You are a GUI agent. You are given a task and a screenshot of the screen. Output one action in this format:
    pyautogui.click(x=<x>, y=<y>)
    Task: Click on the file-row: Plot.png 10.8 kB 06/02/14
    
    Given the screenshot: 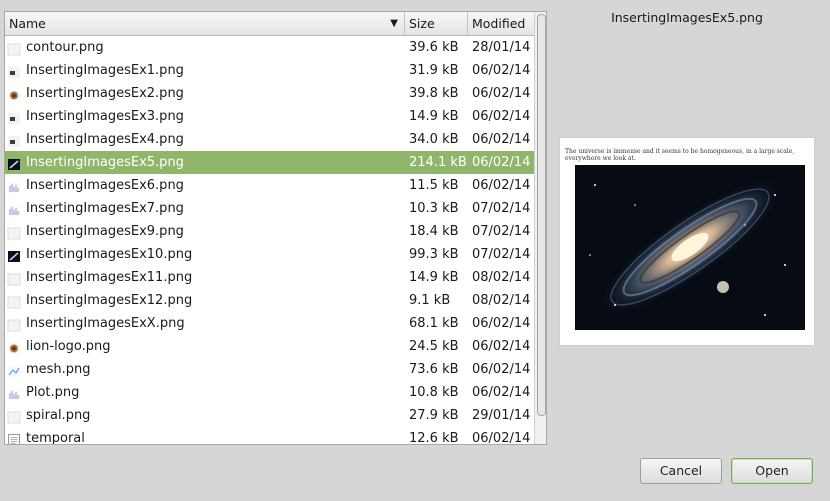 What is the action you would take?
    pyautogui.click(x=269, y=392)
    